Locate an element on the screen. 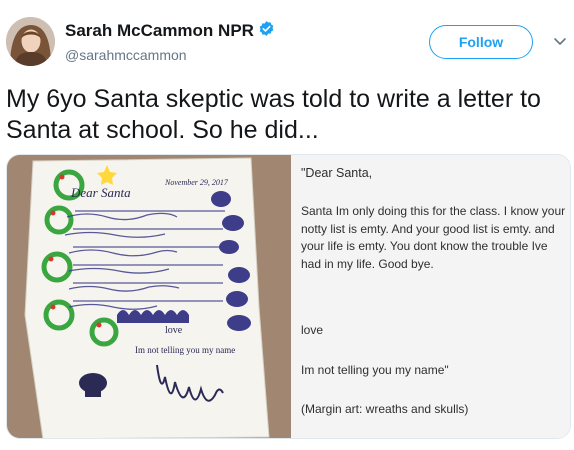 This screenshot has width=574, height=450. transcript-note: (Margin art: wreaths and skulls) is located at coordinates (385, 409).